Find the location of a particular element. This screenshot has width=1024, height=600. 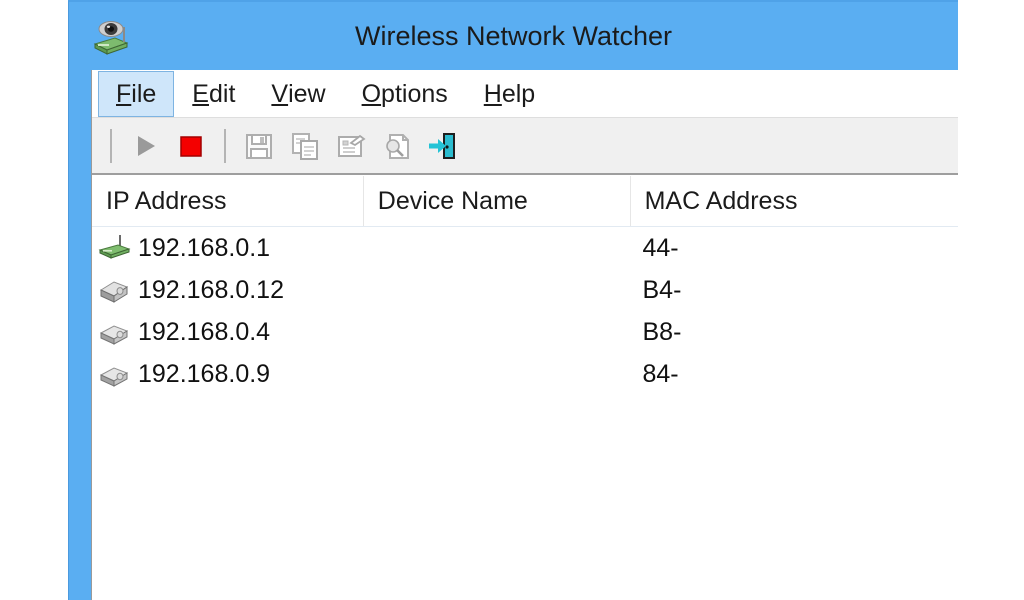

title-bar: Wireless Network Watcher is located at coordinates (513, 36).